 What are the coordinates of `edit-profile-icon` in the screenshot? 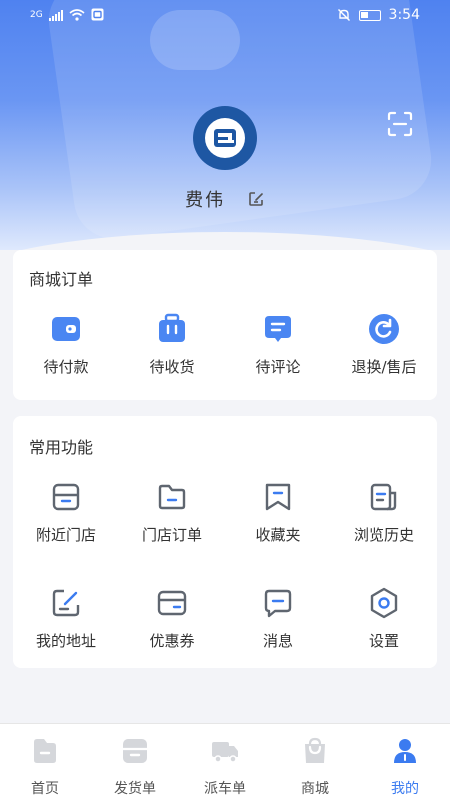 It's located at (256, 199).